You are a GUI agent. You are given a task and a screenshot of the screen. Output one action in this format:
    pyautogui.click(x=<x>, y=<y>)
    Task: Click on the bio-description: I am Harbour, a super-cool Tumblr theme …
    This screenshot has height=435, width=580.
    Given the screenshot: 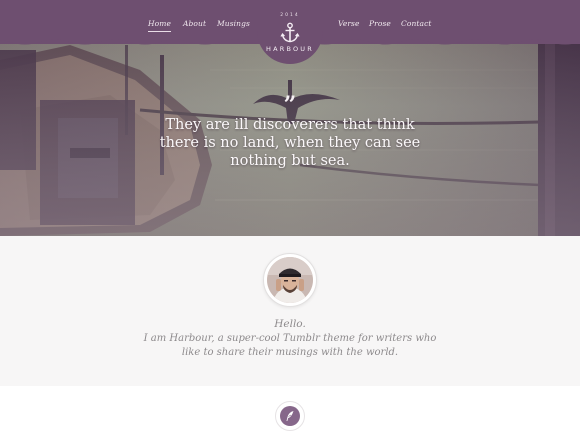 What is the action you would take?
    pyautogui.click(x=290, y=345)
    